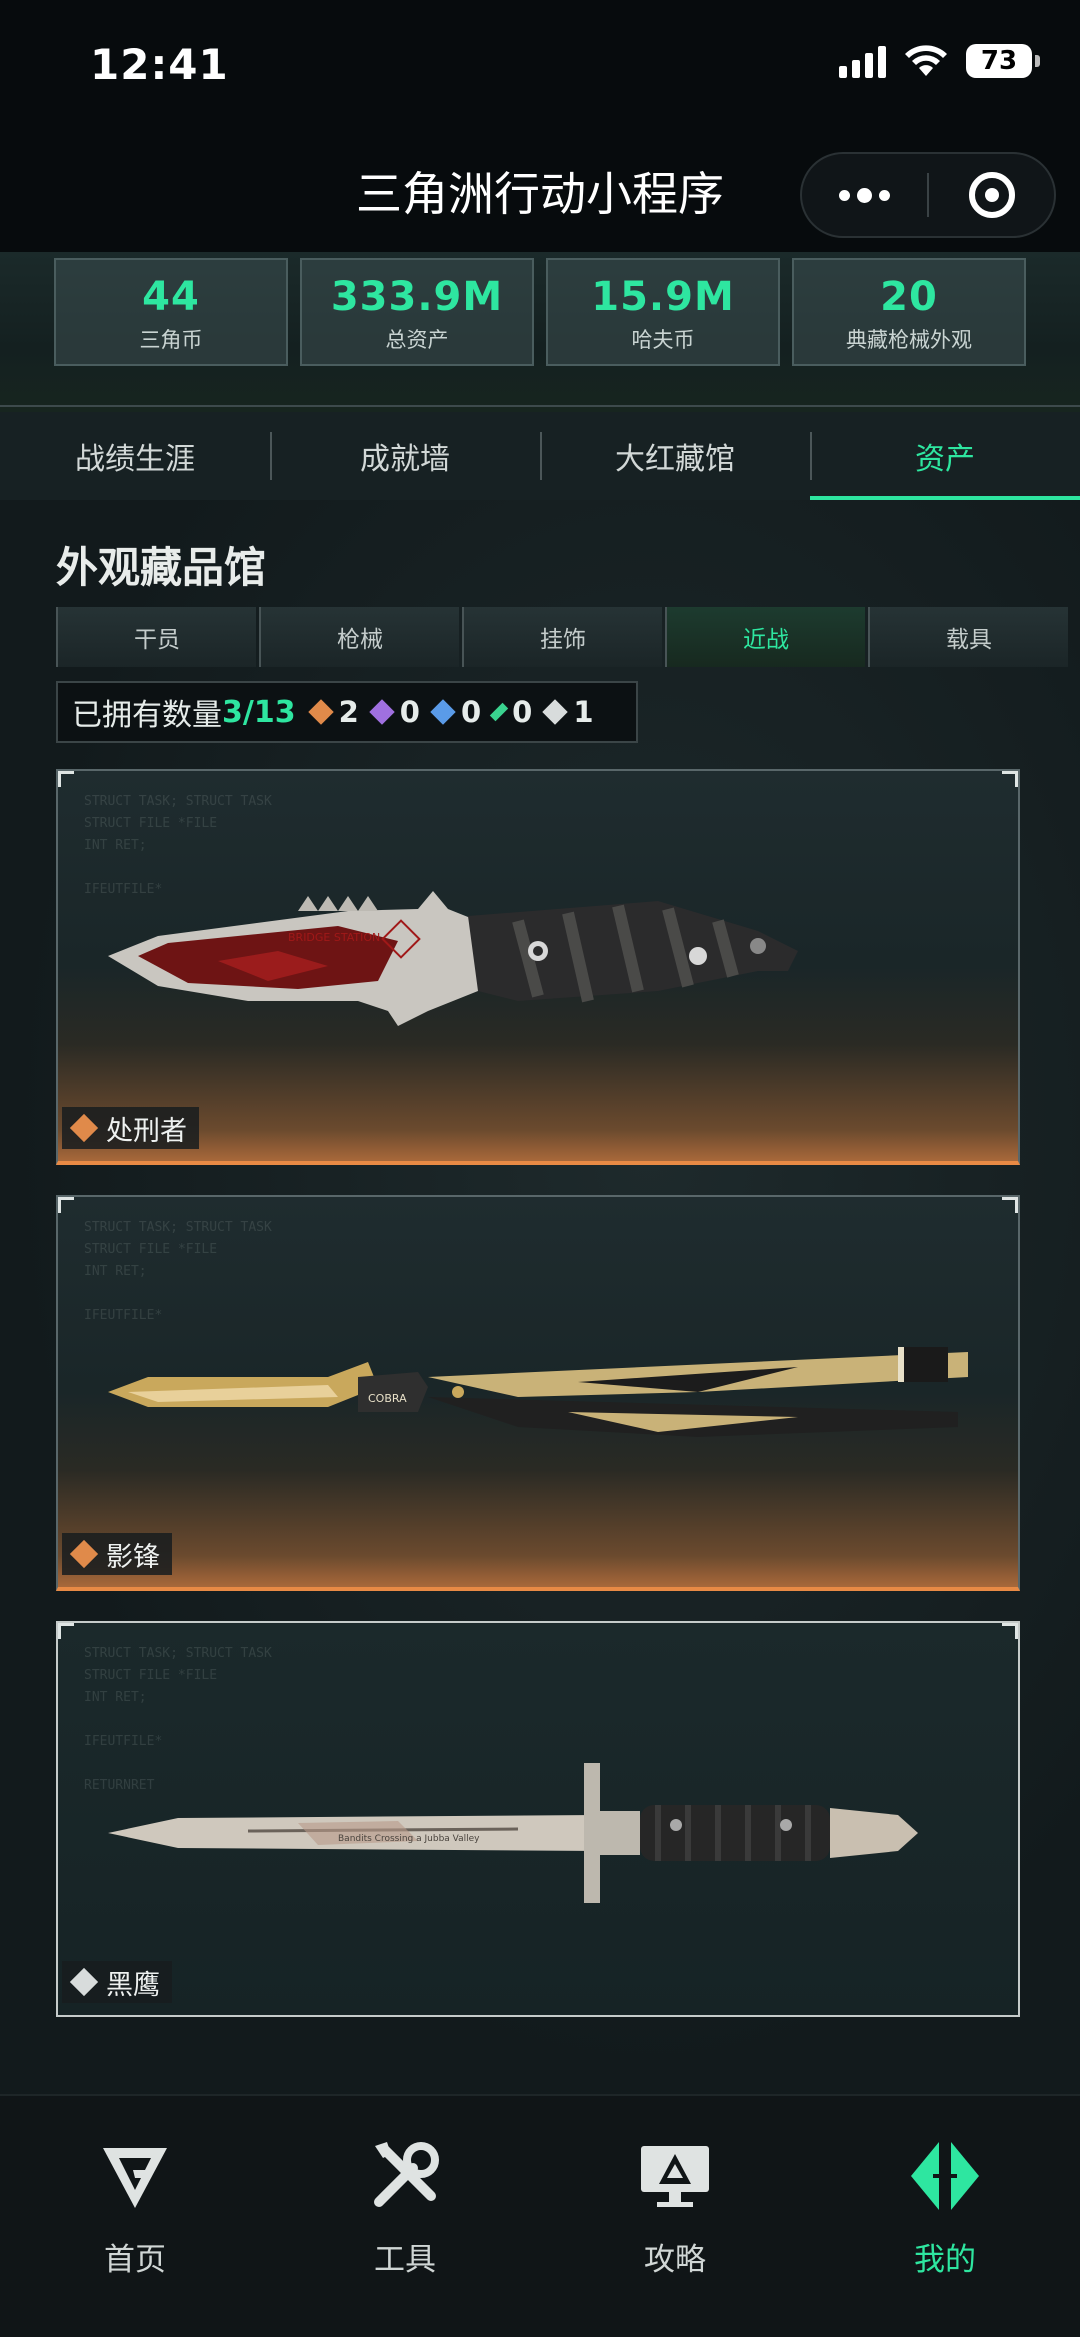 The width and height of the screenshot is (1080, 2337). Describe the element at coordinates (663, 297) in the screenshot. I see `stat-value: 15.9M` at that location.